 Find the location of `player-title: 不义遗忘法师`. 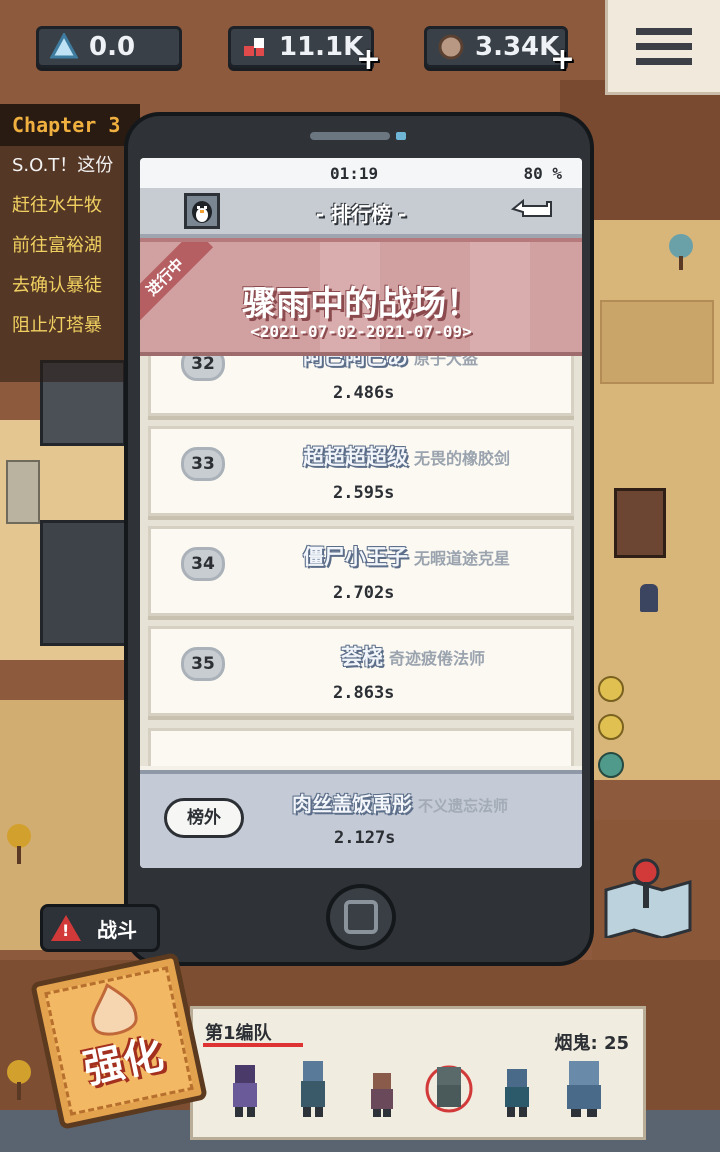

player-title: 不义遗忘法师 is located at coordinates (463, 806).